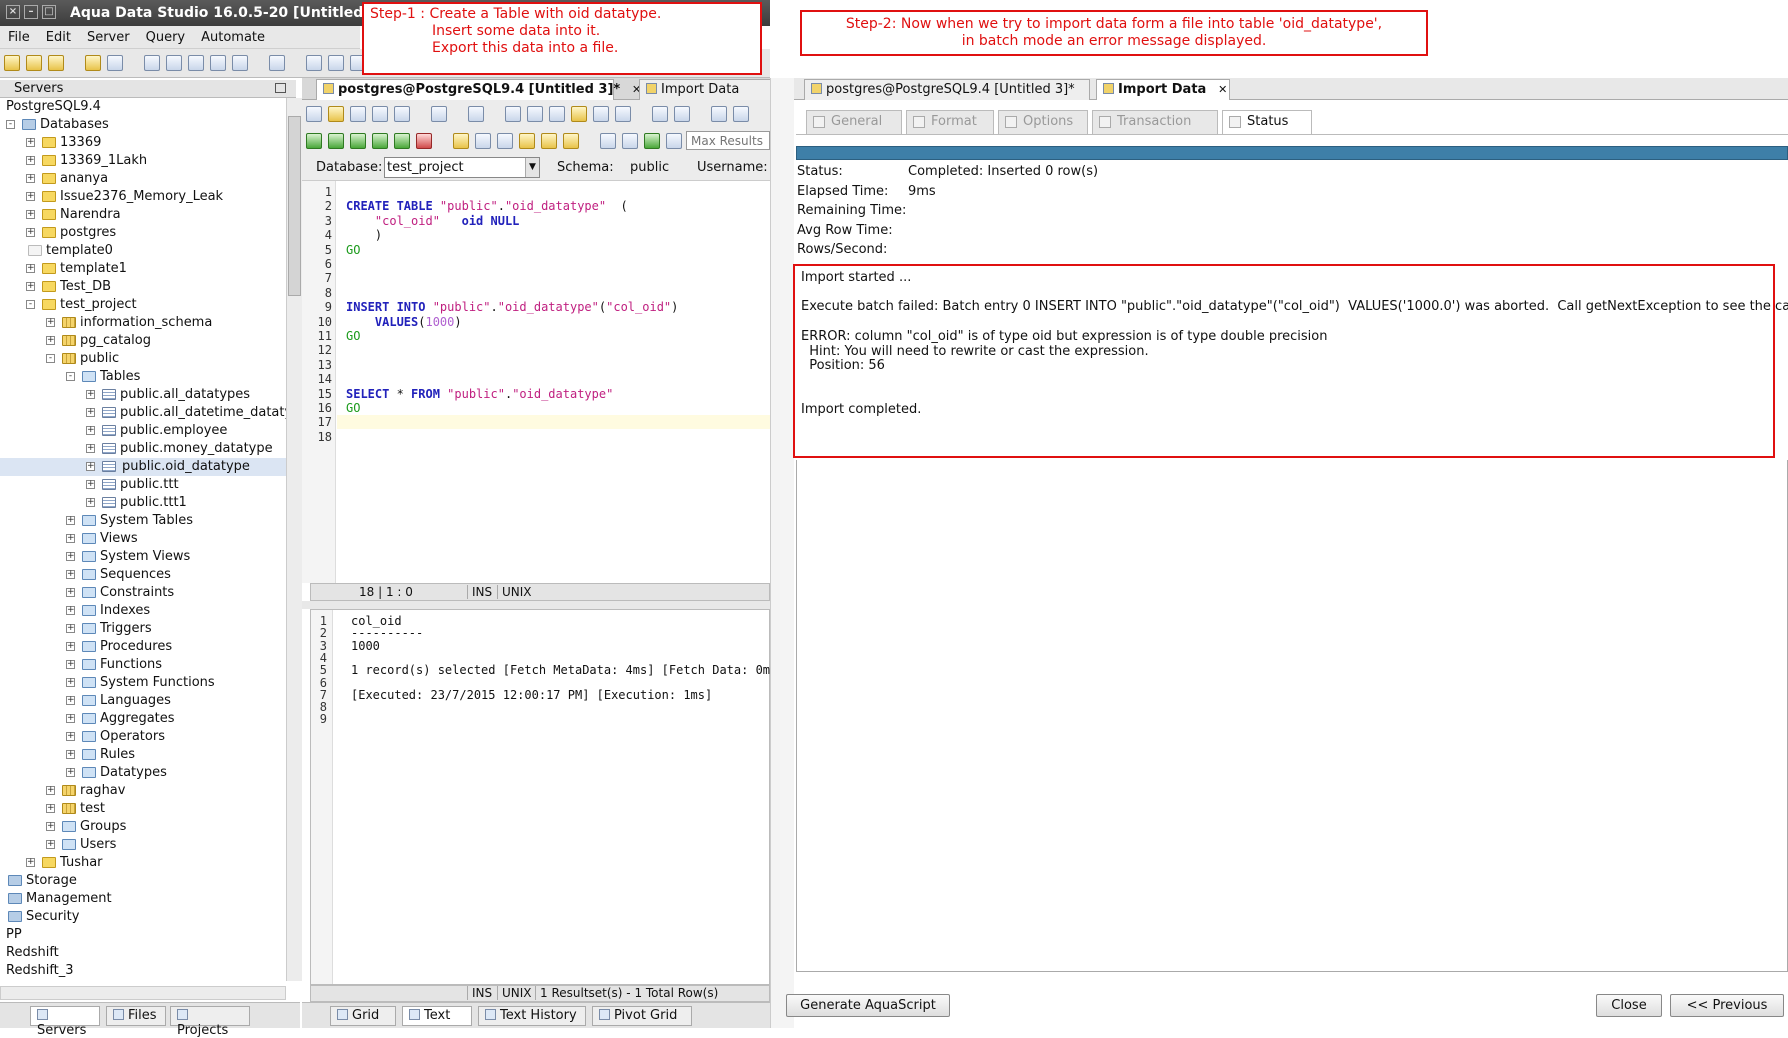 Image resolution: width=1788 pixels, height=1038 pixels. What do you see at coordinates (437, 1016) in the screenshot?
I see `result-tab-text: Text` at bounding box center [437, 1016].